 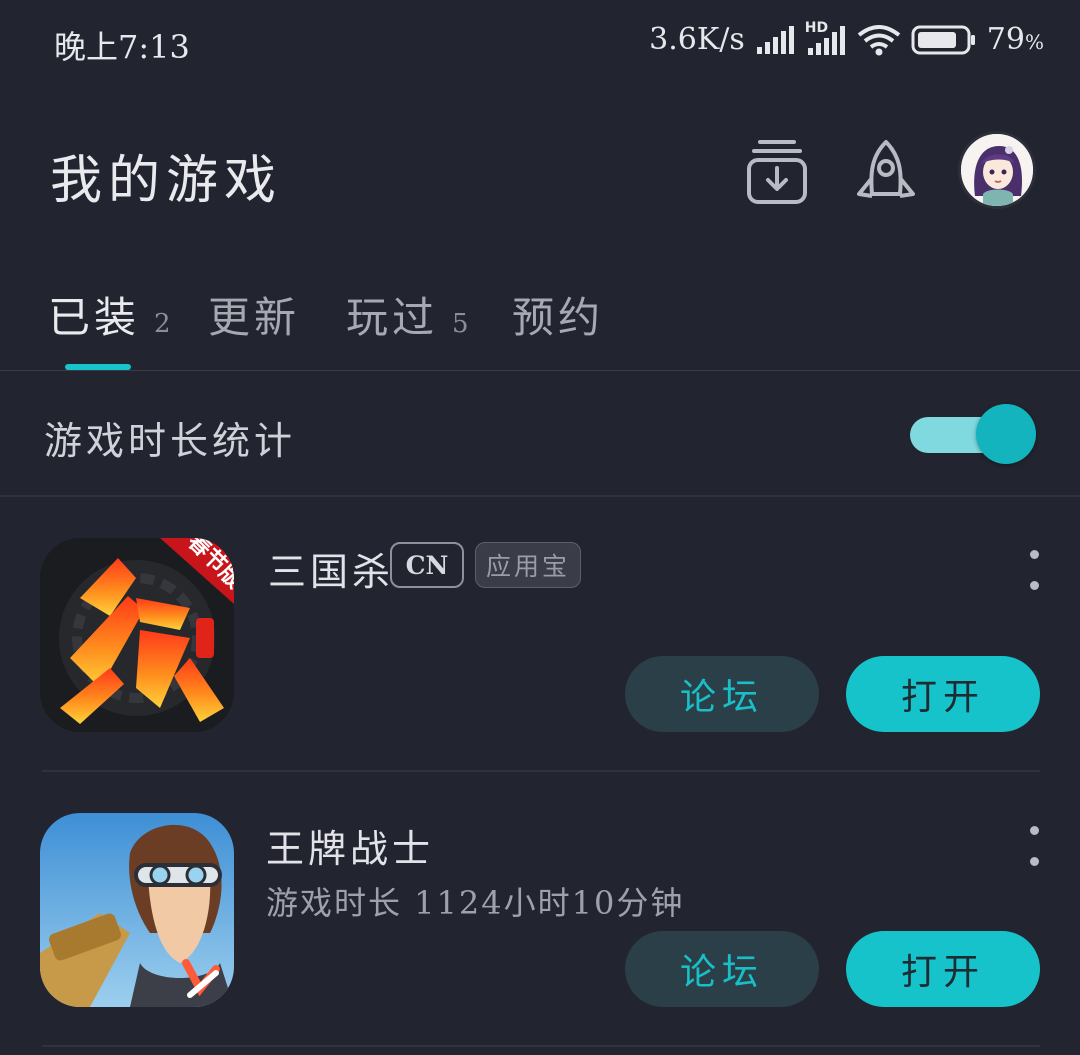 I want to click on sanguosha-logo-icon: 春节版, so click(x=137, y=635).